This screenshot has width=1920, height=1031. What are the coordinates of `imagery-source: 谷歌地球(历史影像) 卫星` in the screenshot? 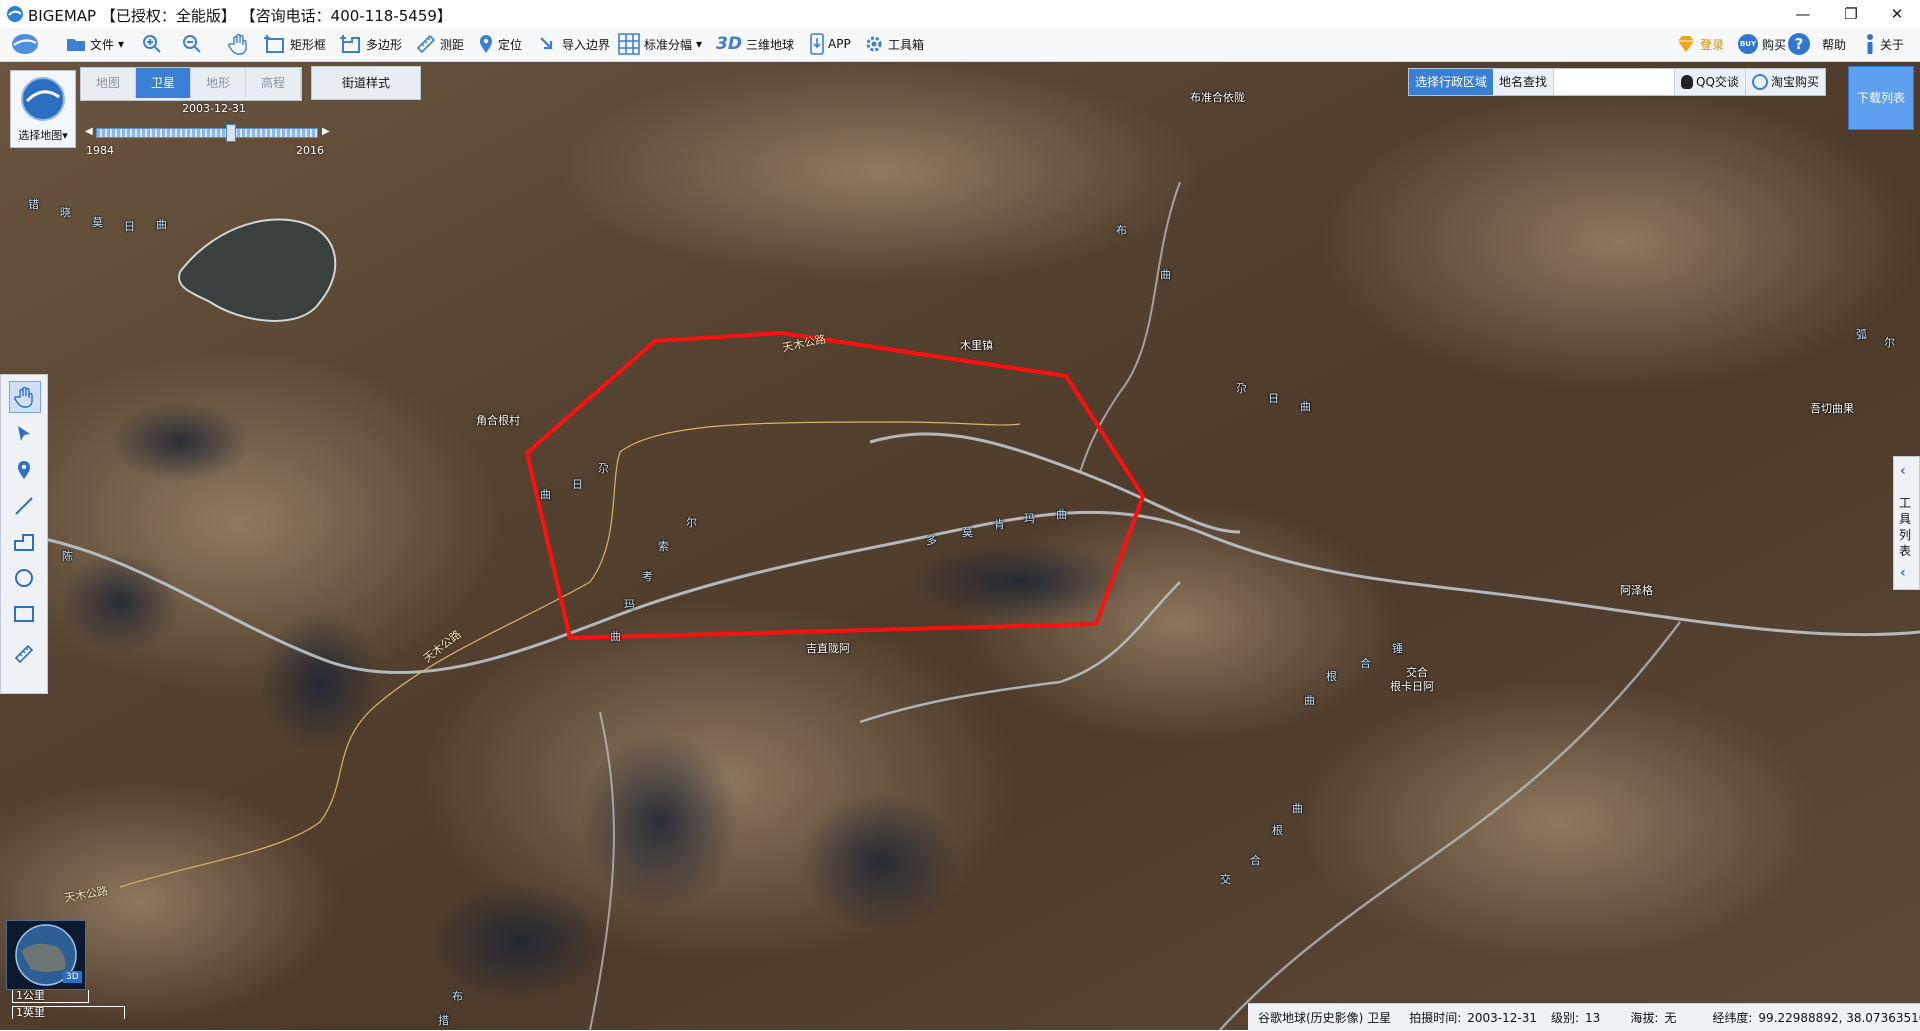 It's located at (1325, 1018).